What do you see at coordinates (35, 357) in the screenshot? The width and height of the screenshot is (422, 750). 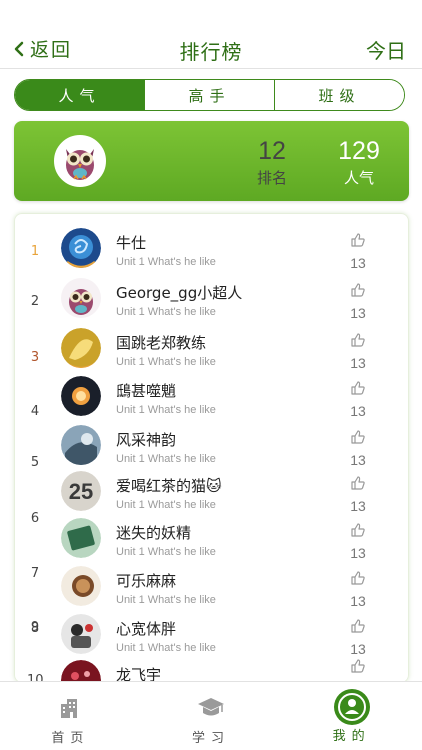 I see `rank-number: 3` at bounding box center [35, 357].